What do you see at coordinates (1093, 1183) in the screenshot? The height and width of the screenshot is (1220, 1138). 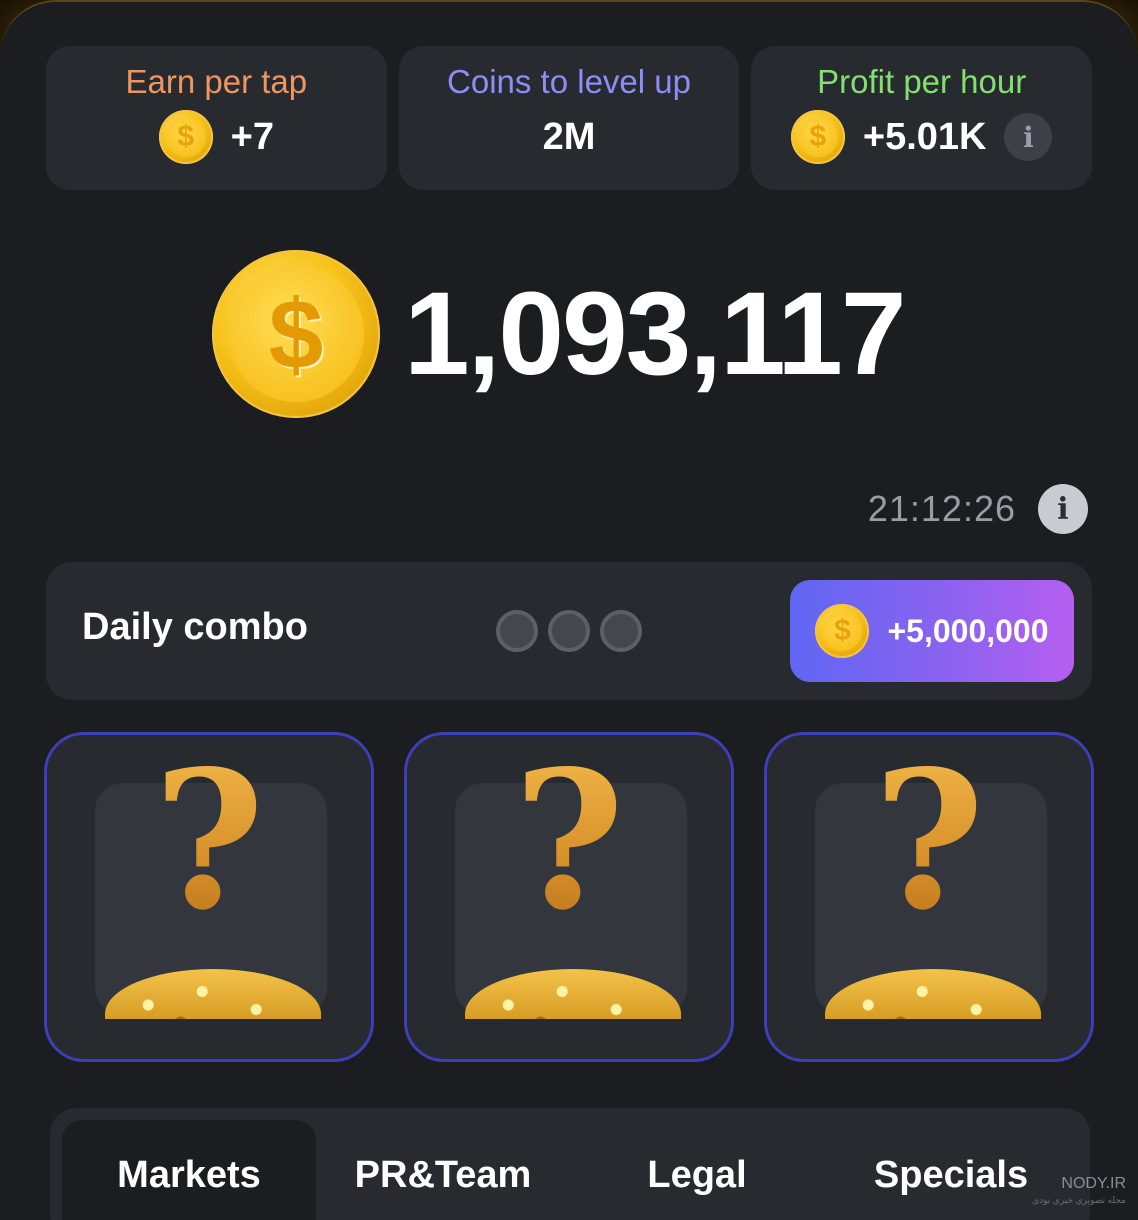 I see `watermark-text: NODY.IR` at bounding box center [1093, 1183].